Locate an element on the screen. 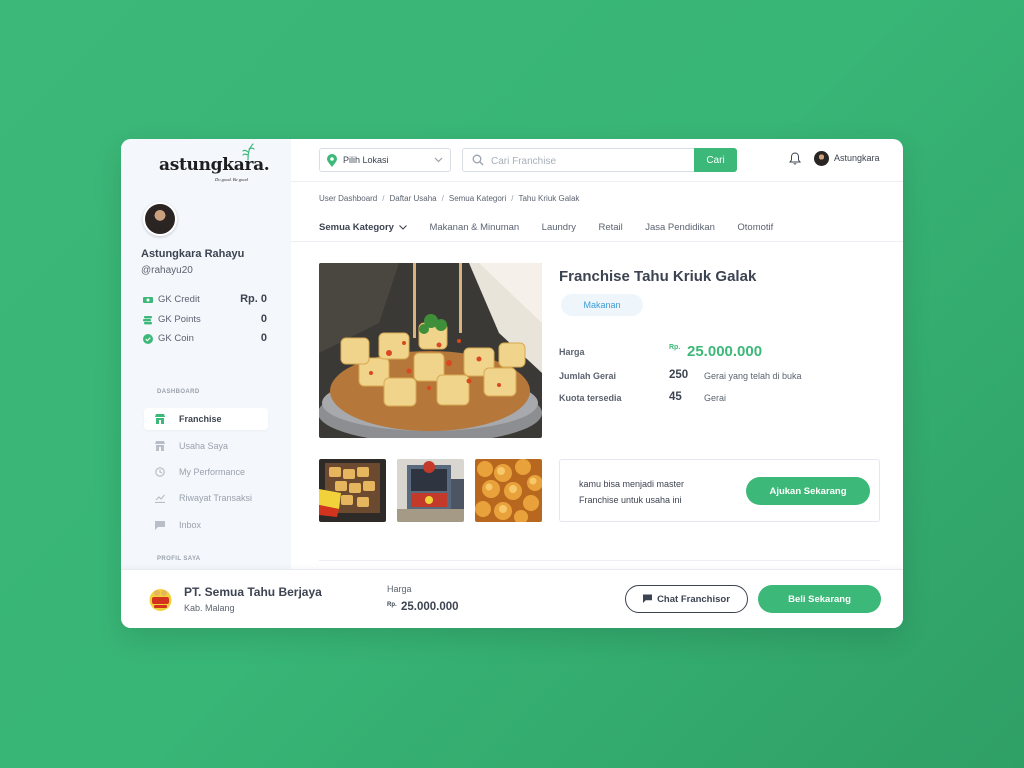  company-logo is located at coordinates (160, 600).